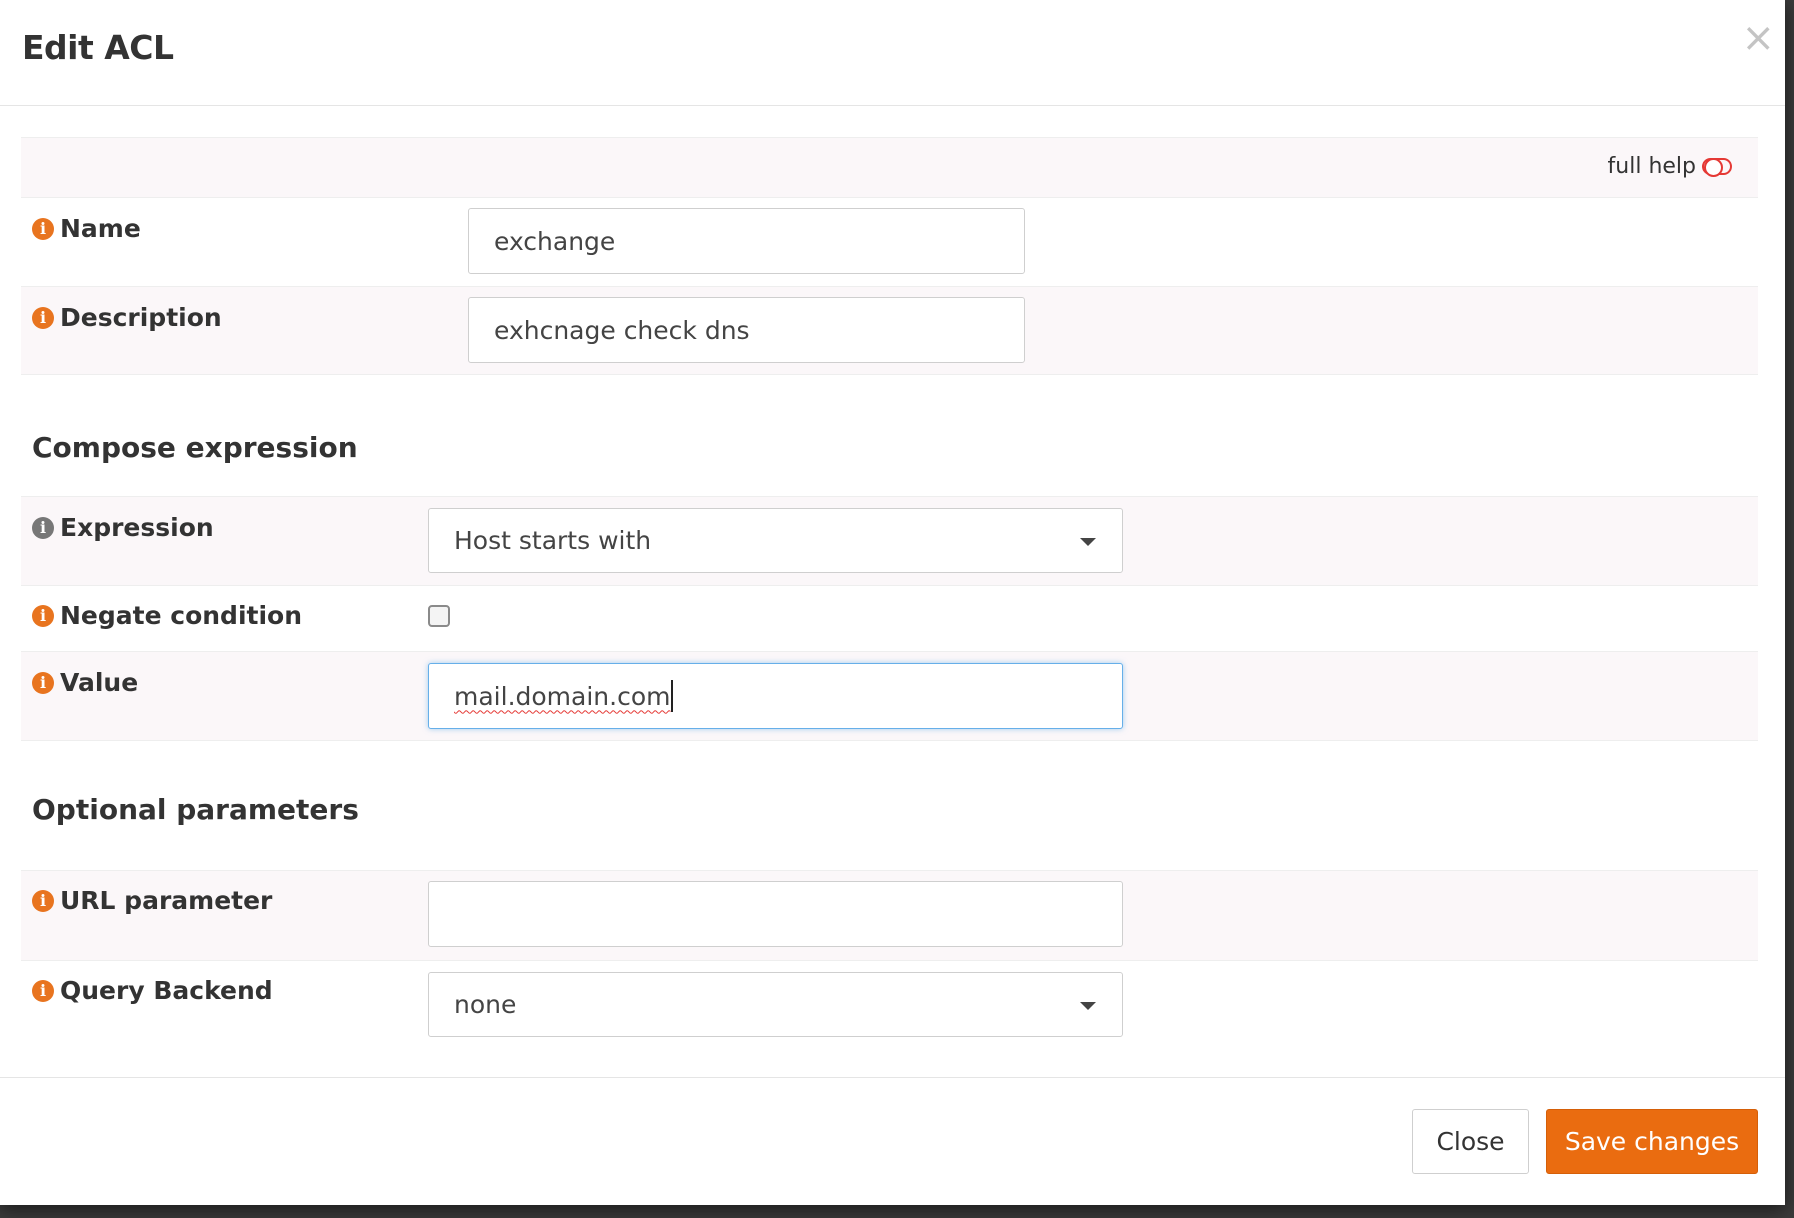 The height and width of the screenshot is (1218, 1794). What do you see at coordinates (775, 914) in the screenshot?
I see `url-parameter-input` at bounding box center [775, 914].